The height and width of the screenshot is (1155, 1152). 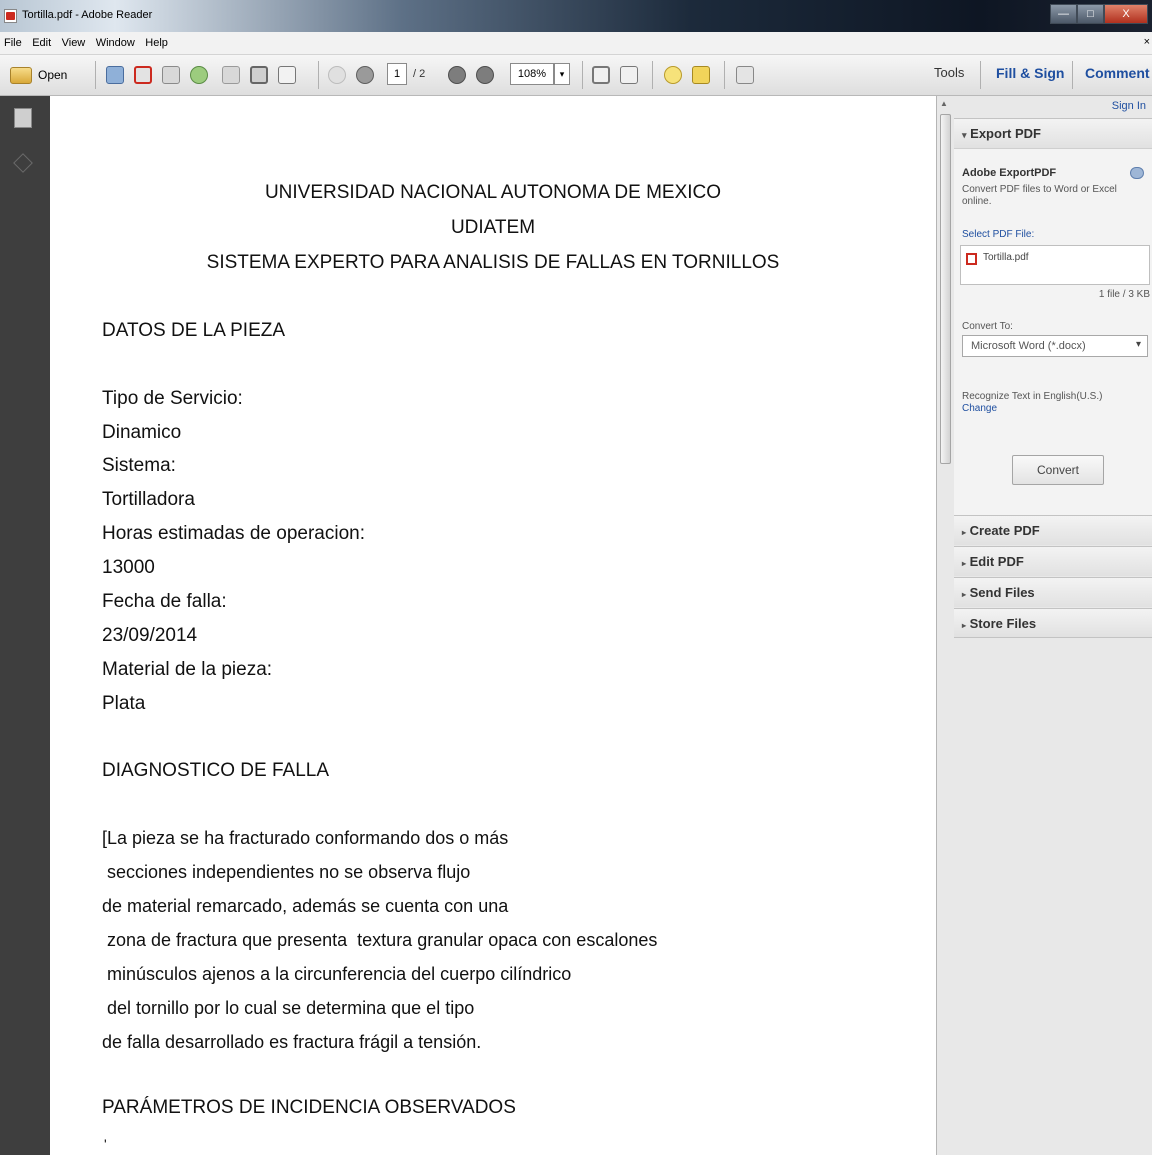 What do you see at coordinates (1032, 396) in the screenshot?
I see `recognize-text-label: Recognize Text in English(U.S.)` at bounding box center [1032, 396].